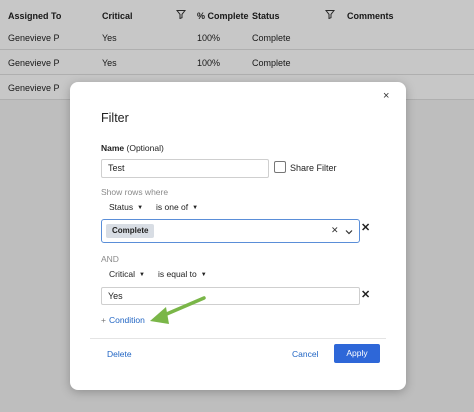 The height and width of the screenshot is (412, 474). What do you see at coordinates (349, 232) in the screenshot?
I see `chevron-down-icon` at bounding box center [349, 232].